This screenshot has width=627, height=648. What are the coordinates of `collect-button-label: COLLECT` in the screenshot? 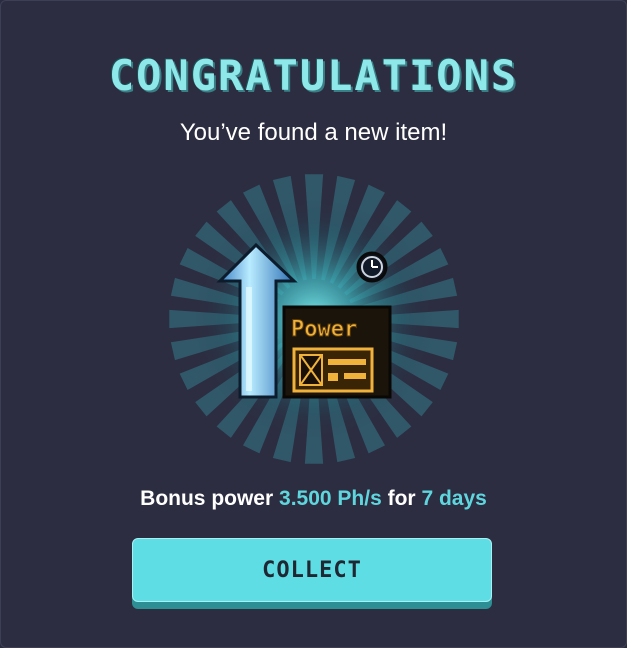 It's located at (312, 570).